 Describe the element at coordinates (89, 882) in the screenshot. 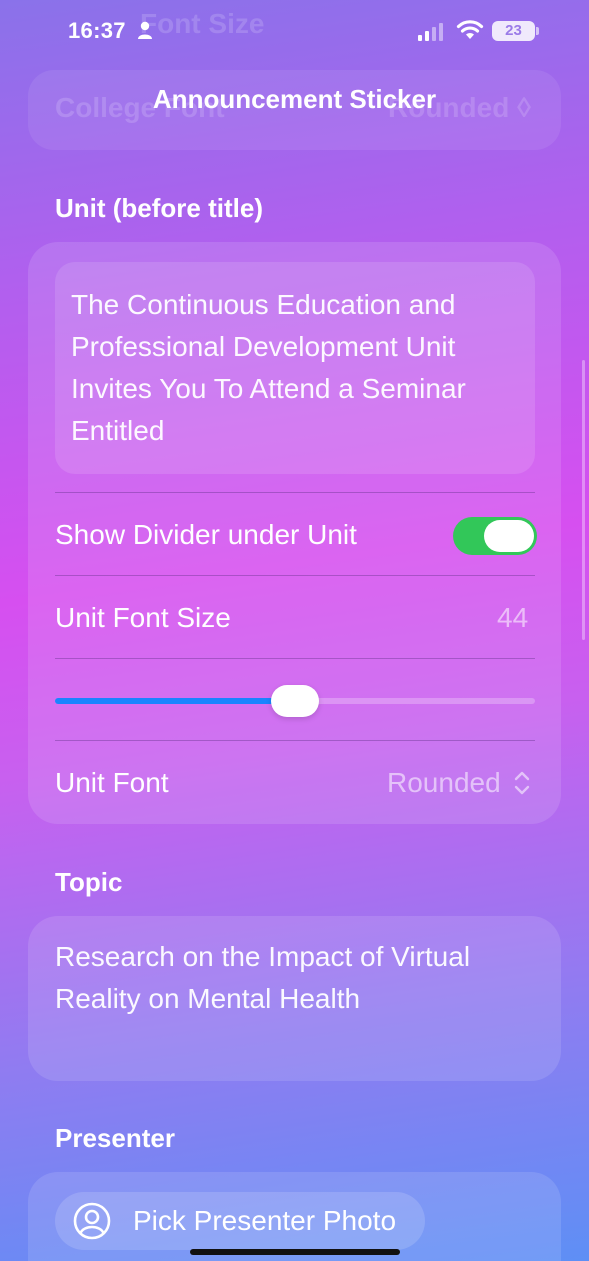

I see `section-header-topic: Topic` at that location.